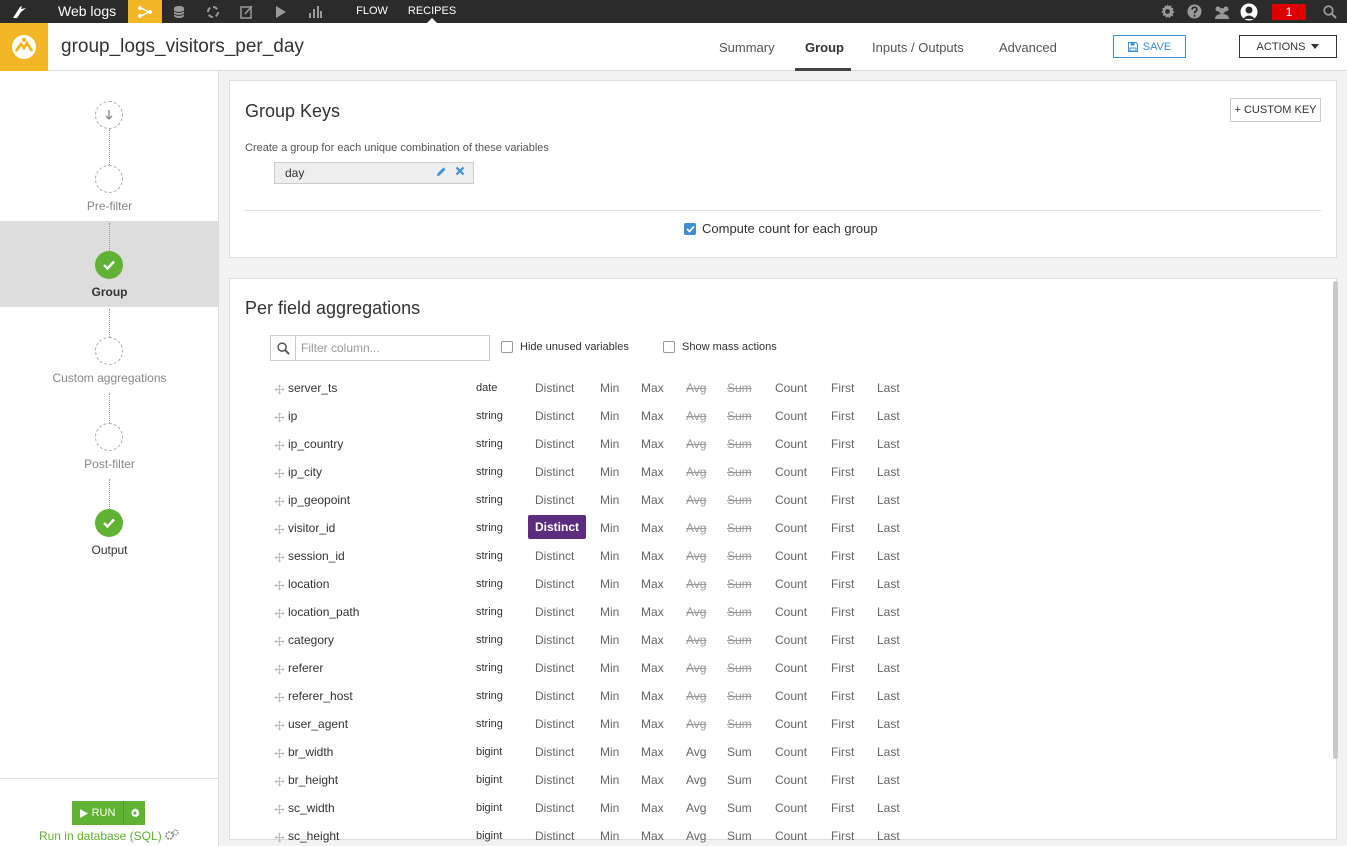 Image resolution: width=1347 pixels, height=846 pixels. I want to click on custom-key-button: + CUSTOM KEY, so click(1275, 110).